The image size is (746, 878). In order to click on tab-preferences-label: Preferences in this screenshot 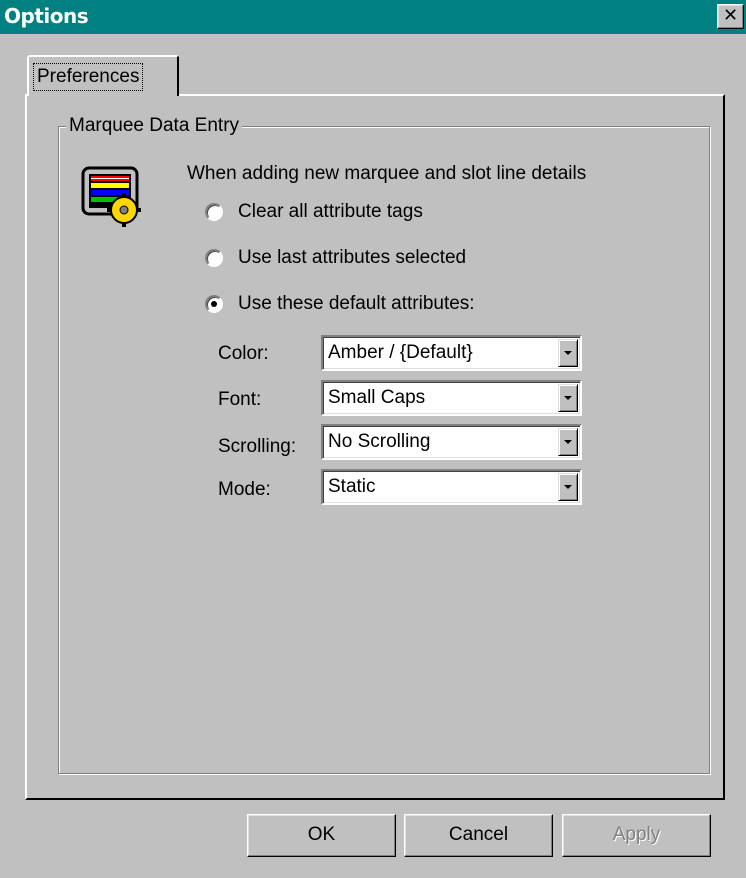, I will do `click(88, 77)`.